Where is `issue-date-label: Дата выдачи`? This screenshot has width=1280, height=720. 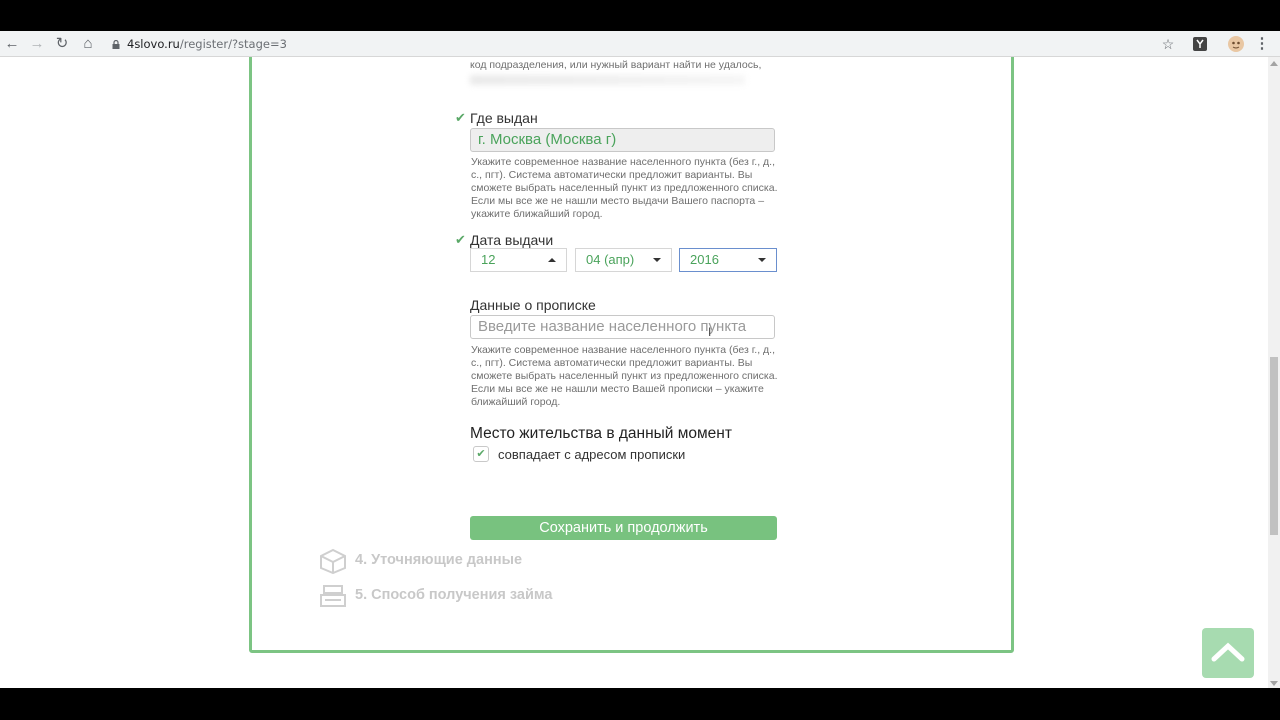
issue-date-label: Дата выдачи is located at coordinates (512, 240).